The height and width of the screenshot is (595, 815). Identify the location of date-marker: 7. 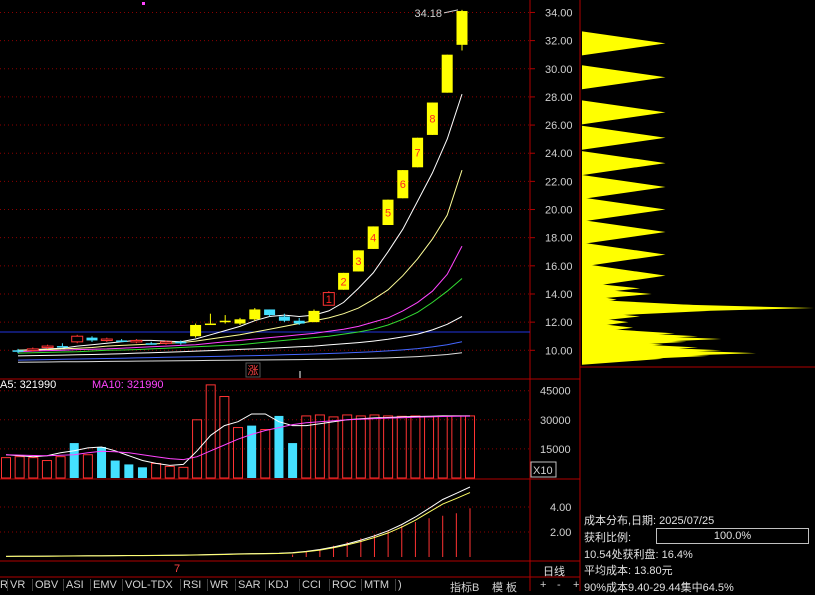
(177, 569).